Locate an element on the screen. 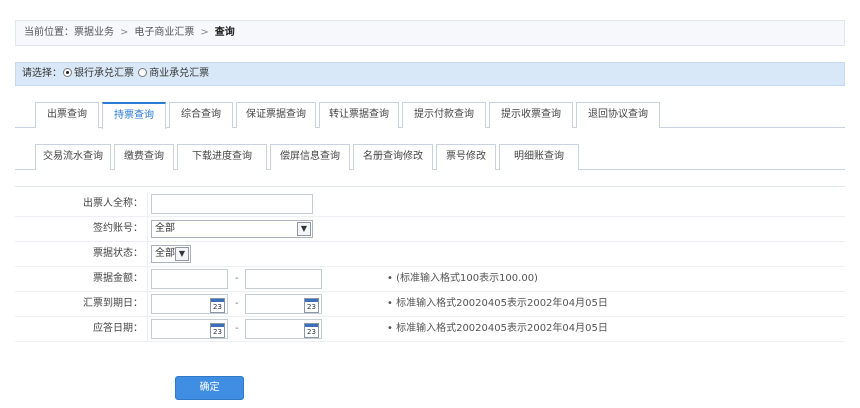 This screenshot has height=408, width=860. due-date-start-input: 23 is located at coordinates (189, 304).